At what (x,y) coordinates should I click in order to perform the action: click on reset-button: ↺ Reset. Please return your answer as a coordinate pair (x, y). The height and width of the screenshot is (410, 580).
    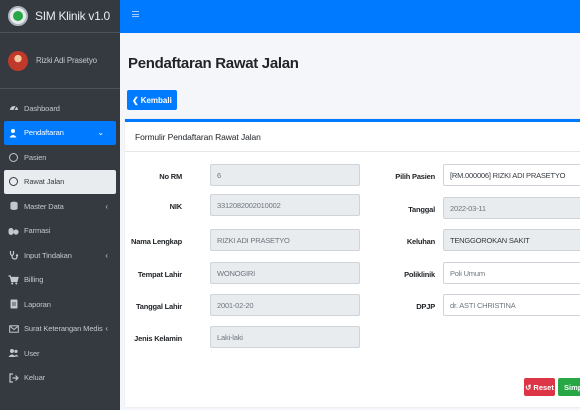
    Looking at the image, I should click on (539, 387).